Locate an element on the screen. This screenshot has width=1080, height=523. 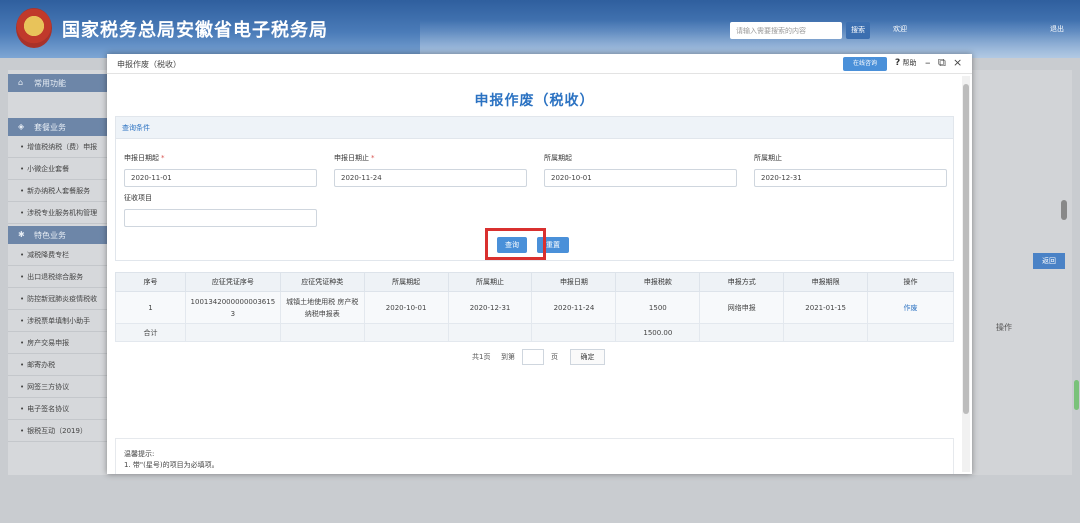
welcome-text: 欢迎 is located at coordinates (900, 29).